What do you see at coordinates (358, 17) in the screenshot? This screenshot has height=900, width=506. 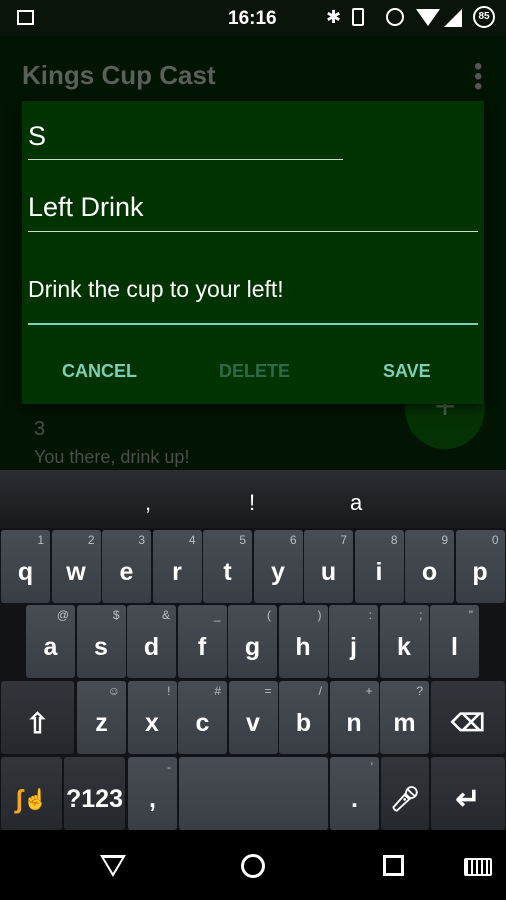 I see `vibrate-icon` at bounding box center [358, 17].